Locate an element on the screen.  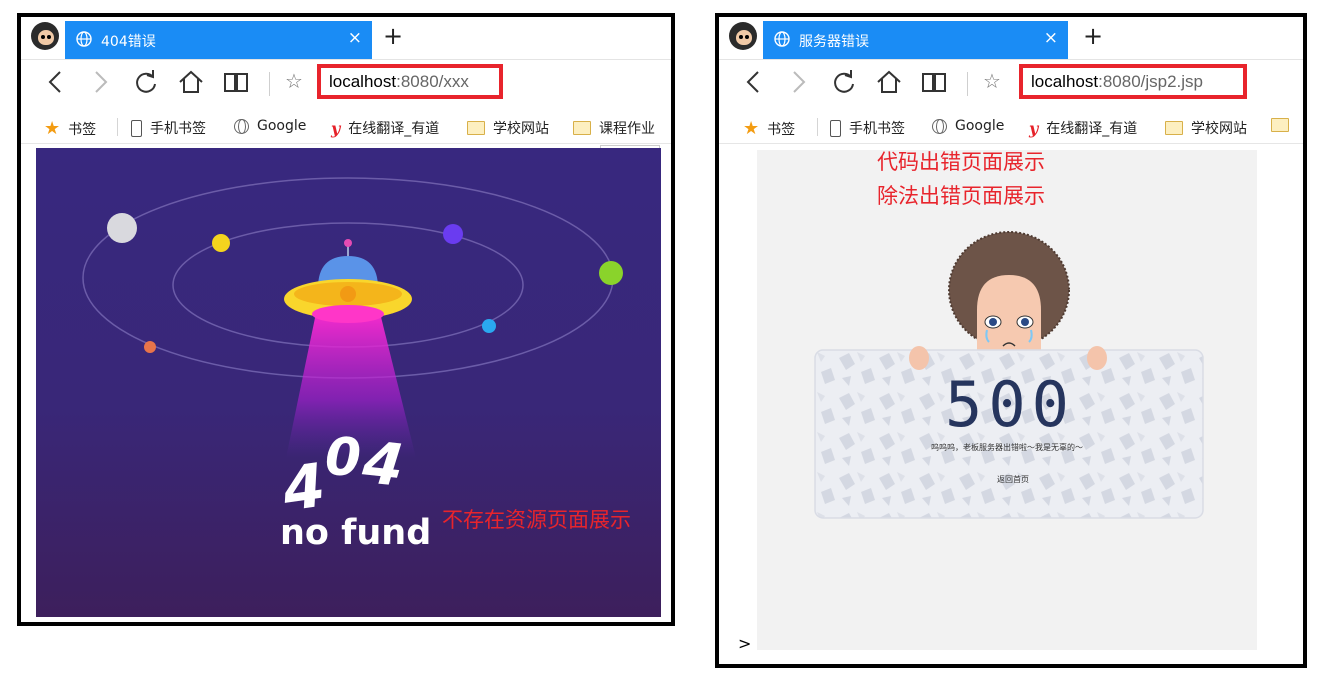
annotation-404: 不存在资源页面展示 is located at coordinates (536, 520).